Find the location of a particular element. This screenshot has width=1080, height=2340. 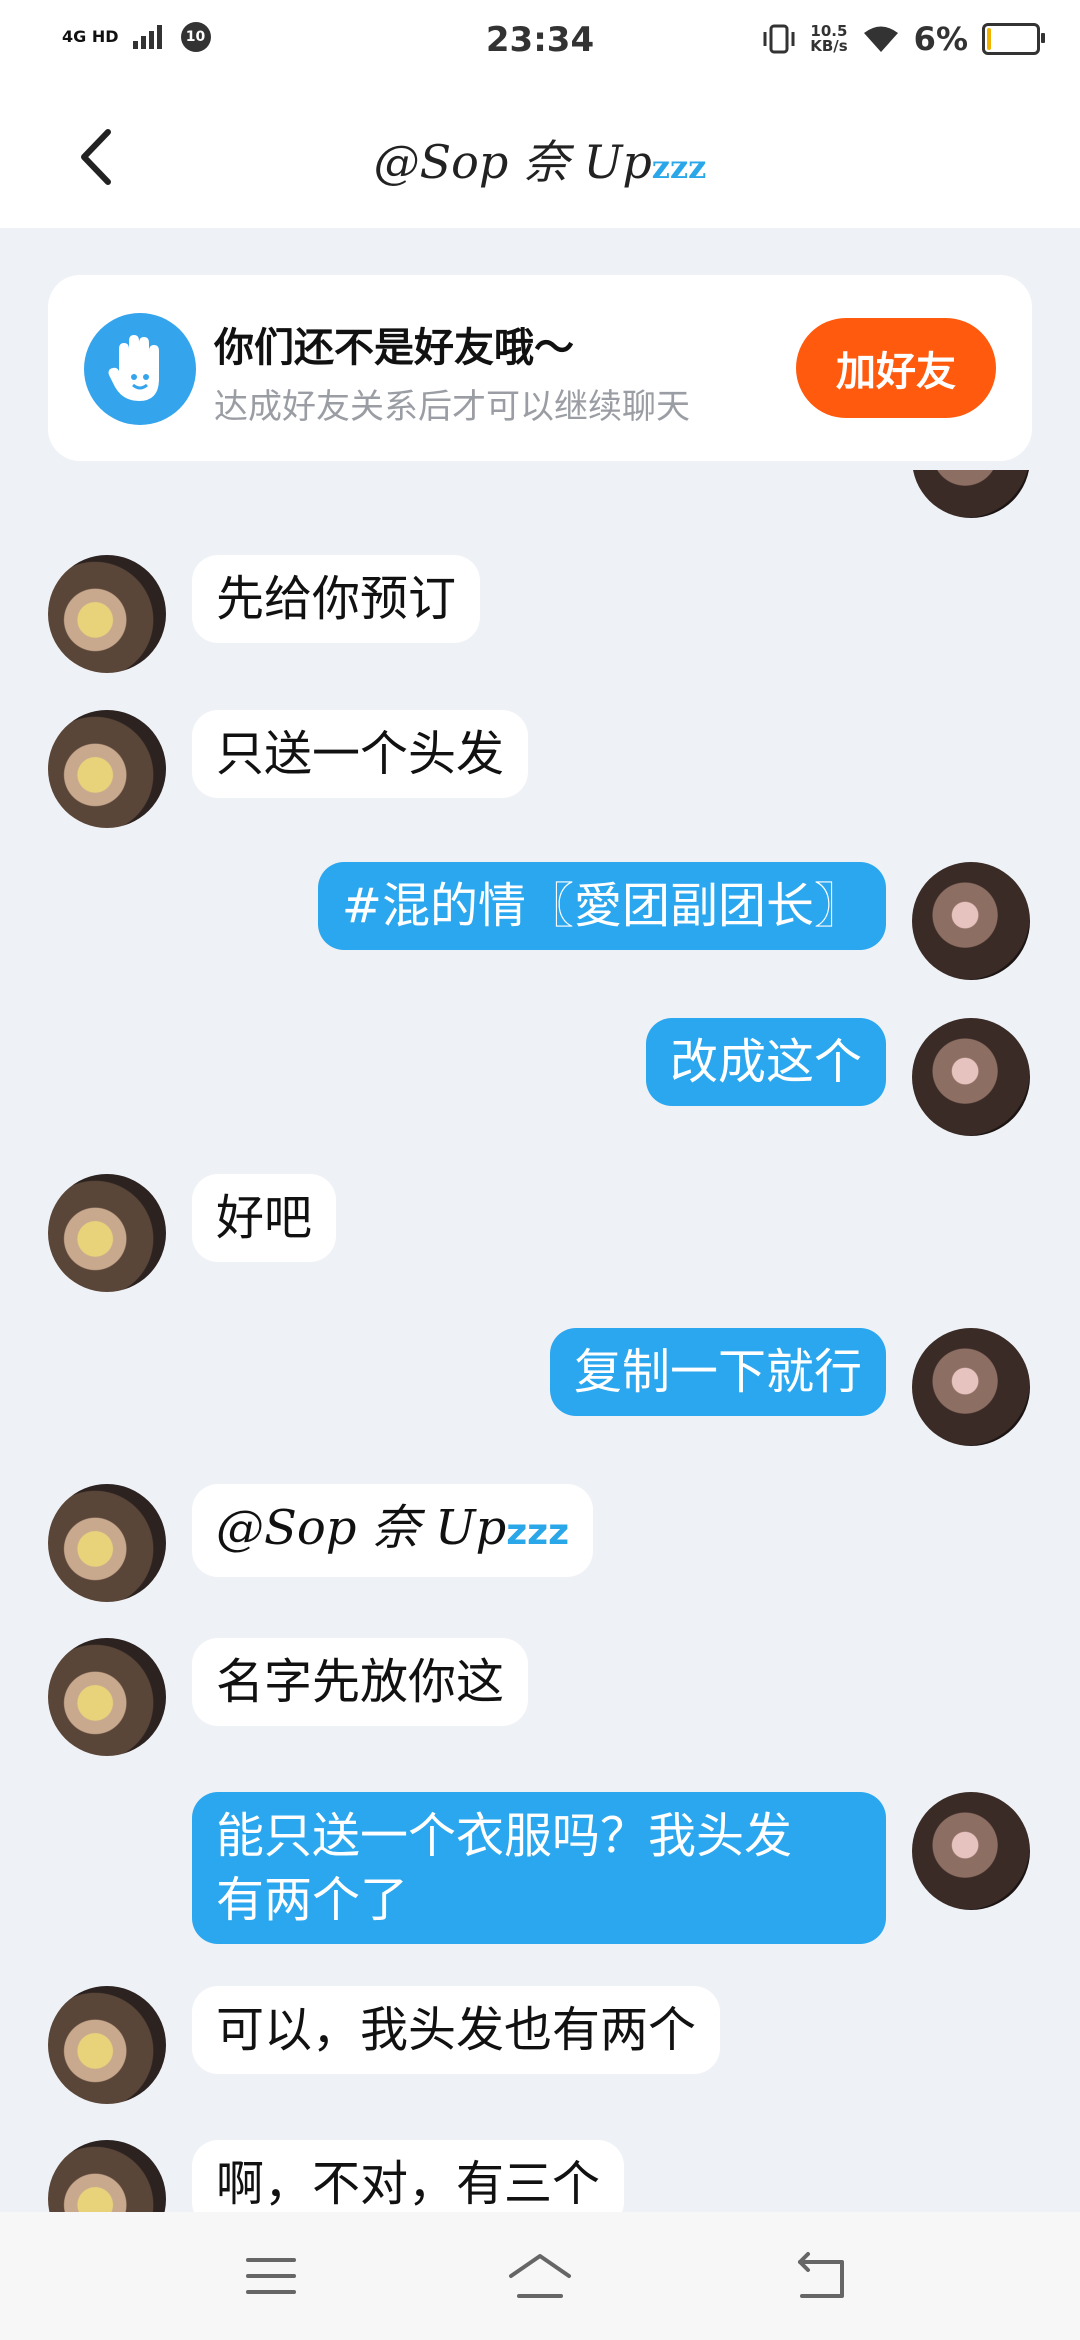

message-bubble: 啊，不对，有三个 is located at coordinates (408, 2176).